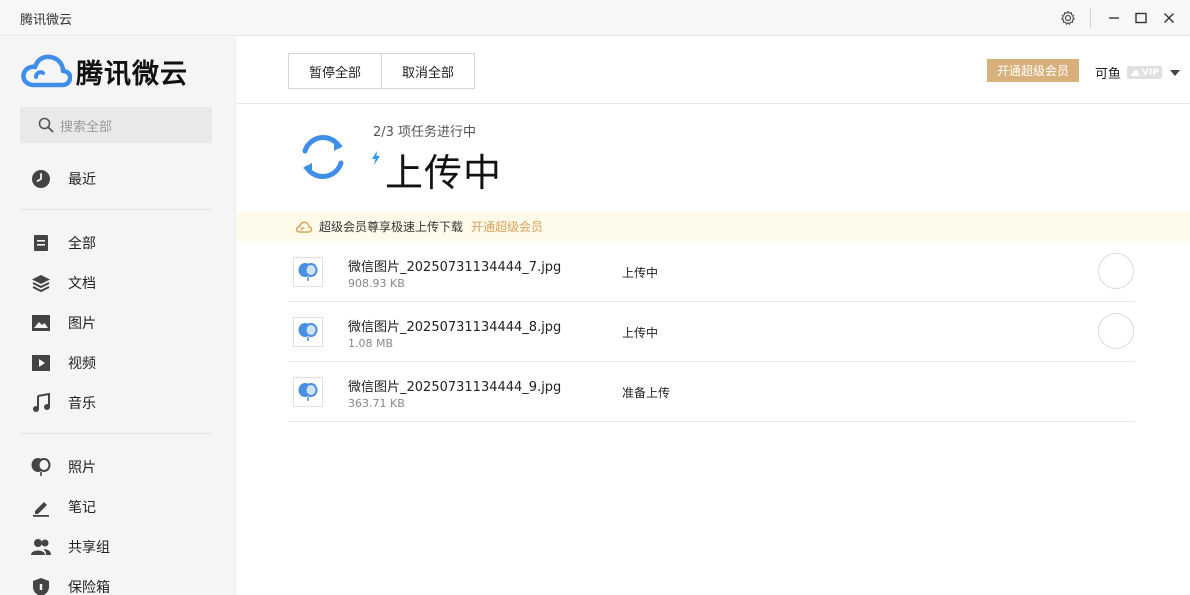 This screenshot has width=1190, height=595. I want to click on table-row: 微信图片_20250731134444_8.jpg 1.08 MB 上传中, so click(711, 332).